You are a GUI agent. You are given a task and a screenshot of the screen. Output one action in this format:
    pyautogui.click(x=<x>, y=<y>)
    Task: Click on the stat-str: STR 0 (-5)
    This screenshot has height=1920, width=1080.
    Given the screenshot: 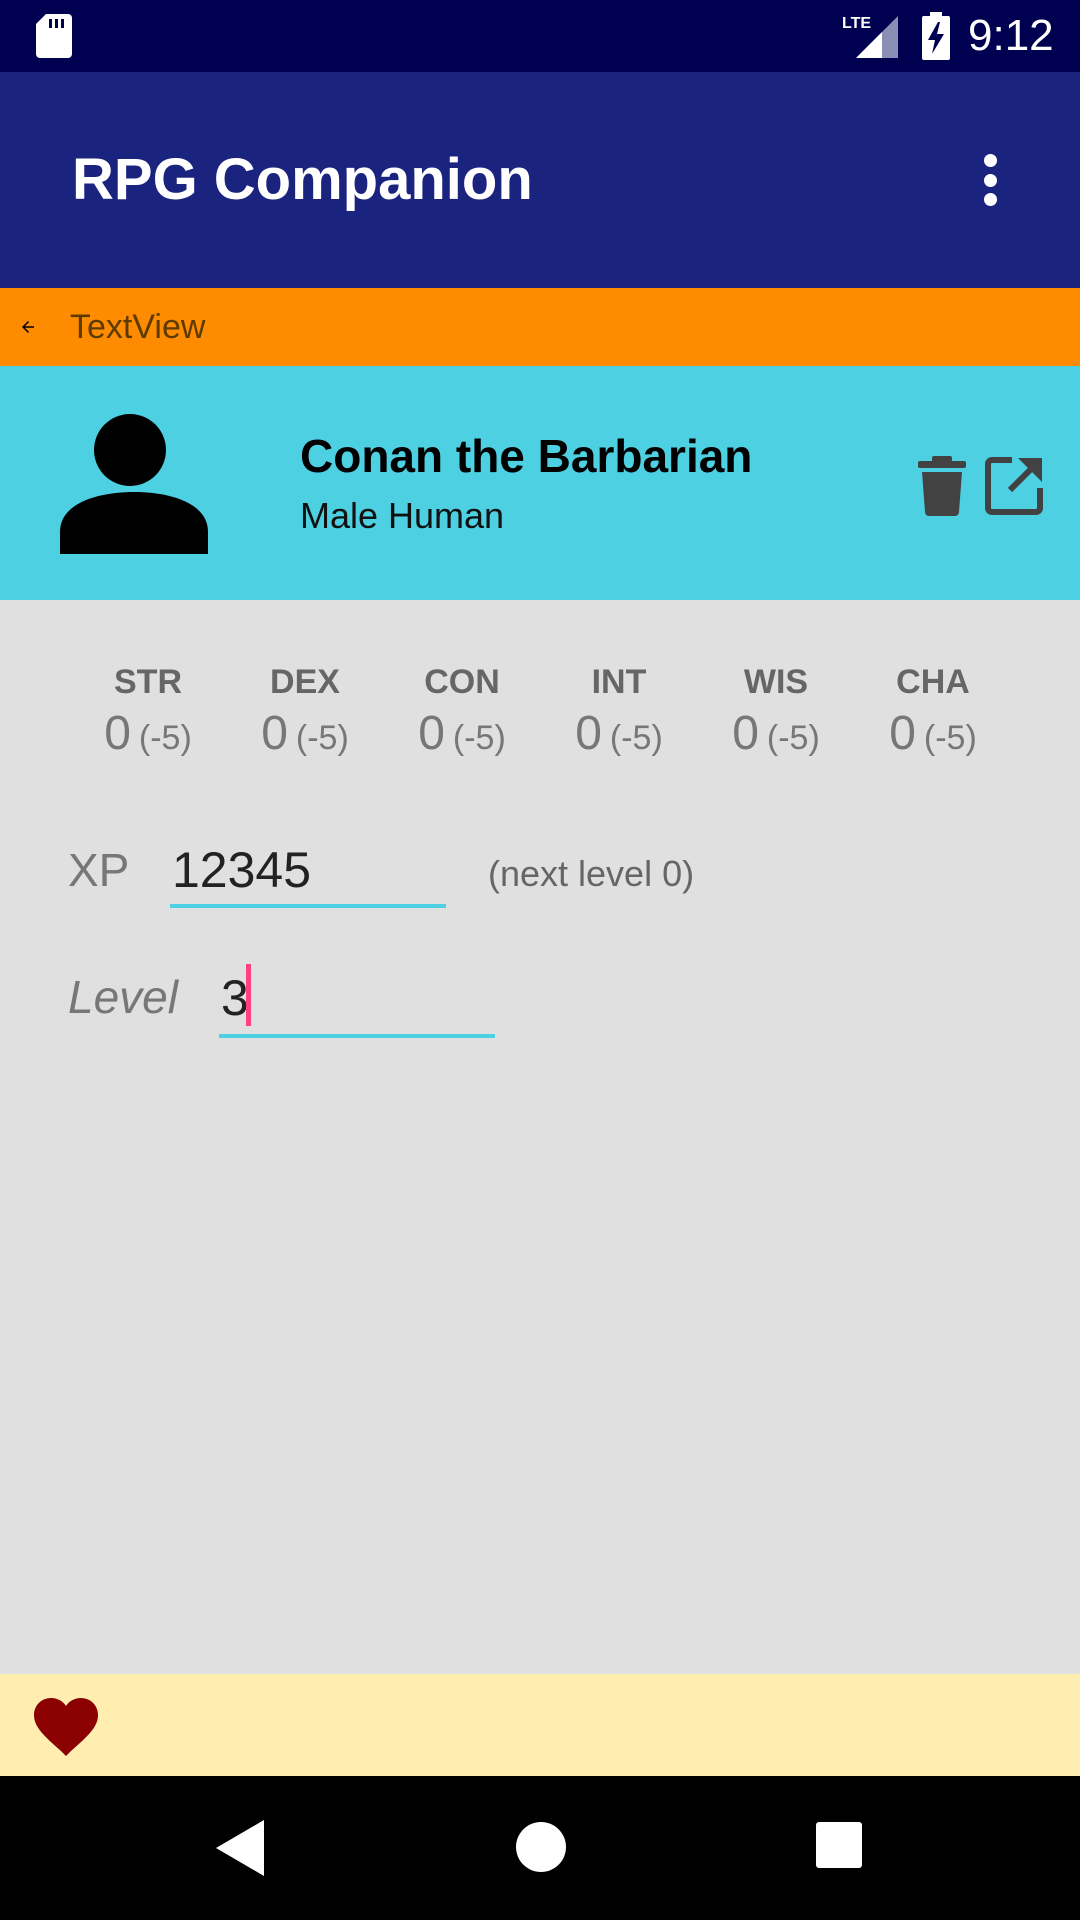 What is the action you would take?
    pyautogui.click(x=148, y=712)
    